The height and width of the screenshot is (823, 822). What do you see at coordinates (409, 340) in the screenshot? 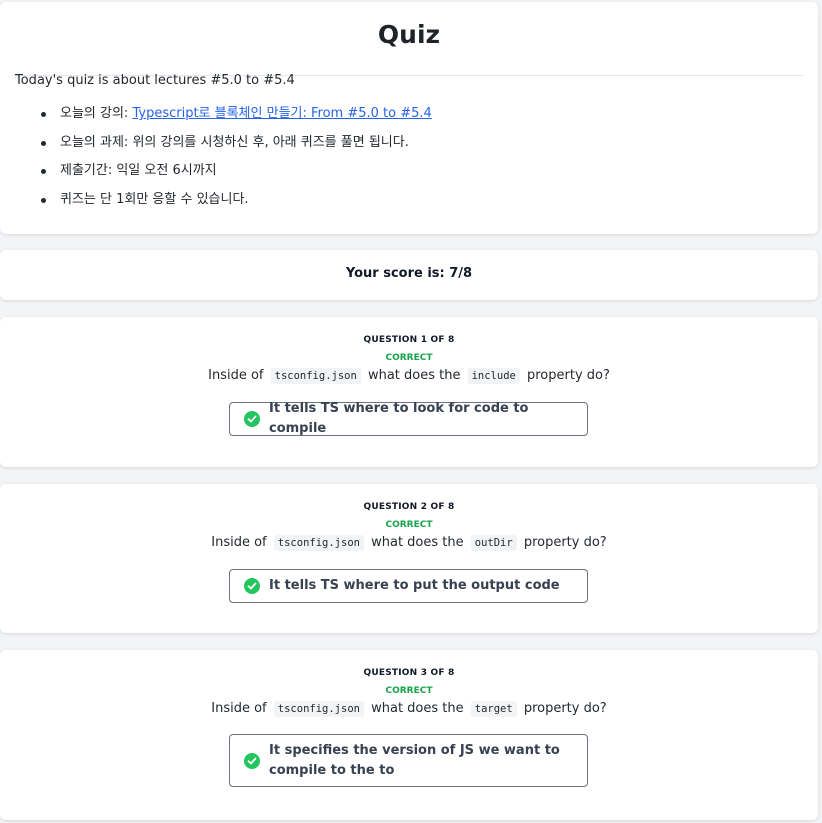
I see `question-number: QUESTION 1 OF 8` at bounding box center [409, 340].